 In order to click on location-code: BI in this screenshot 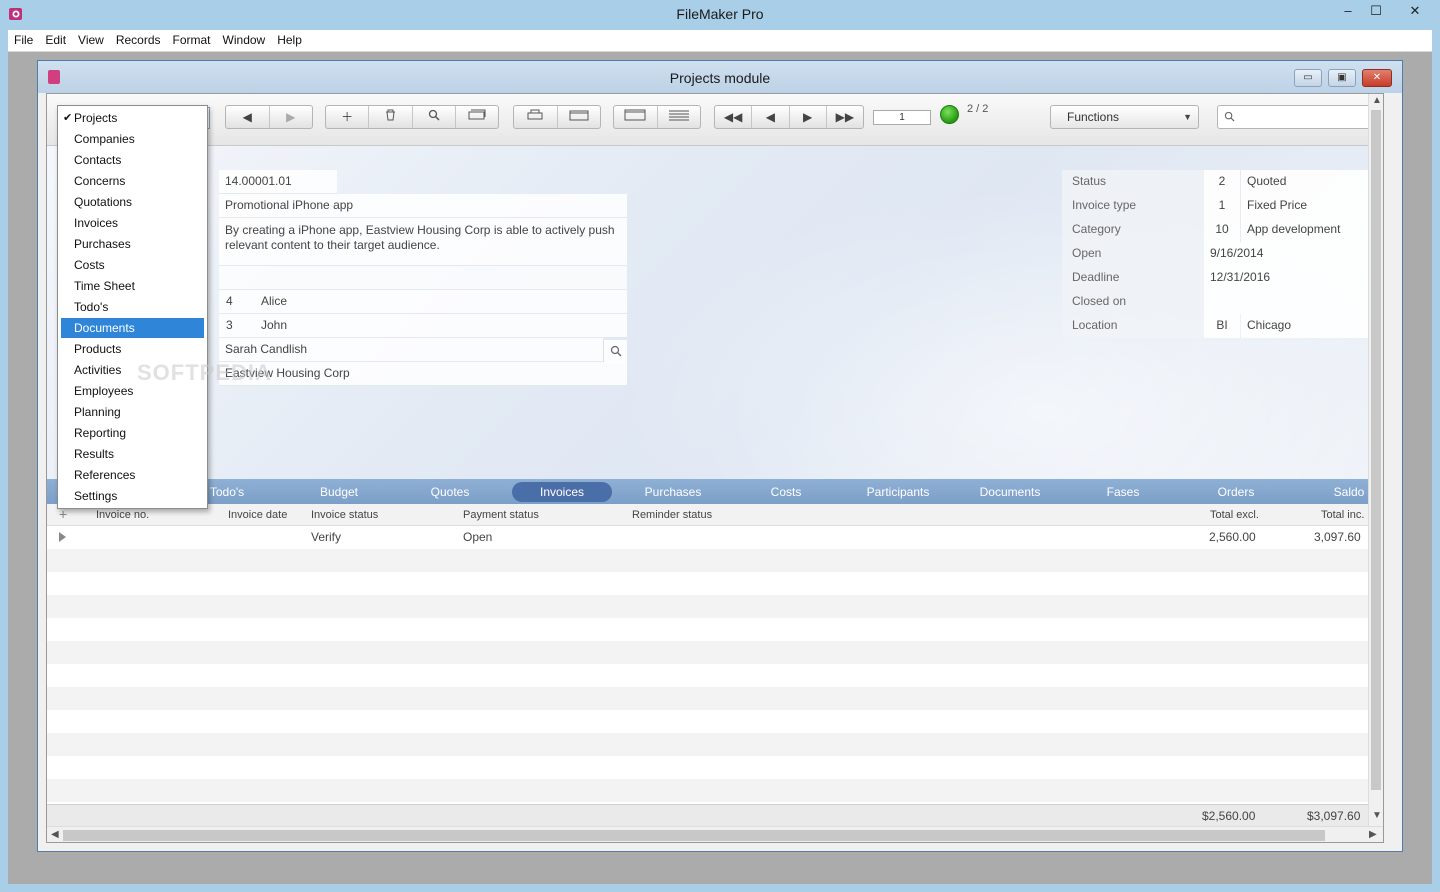, I will do `click(1222, 326)`.